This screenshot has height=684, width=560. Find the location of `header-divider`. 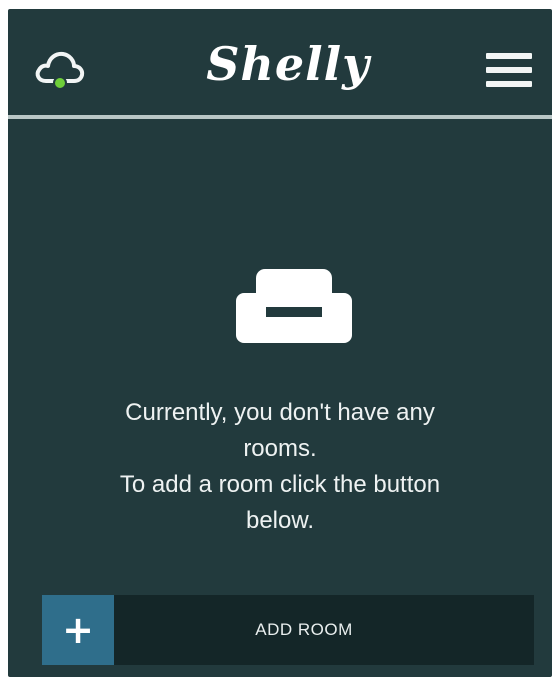

header-divider is located at coordinates (280, 117).